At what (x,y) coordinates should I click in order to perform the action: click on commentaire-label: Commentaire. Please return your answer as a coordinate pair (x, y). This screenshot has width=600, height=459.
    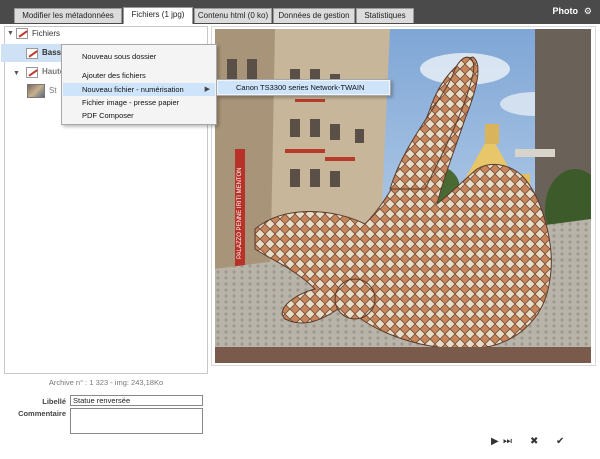
    Looking at the image, I should click on (42, 413).